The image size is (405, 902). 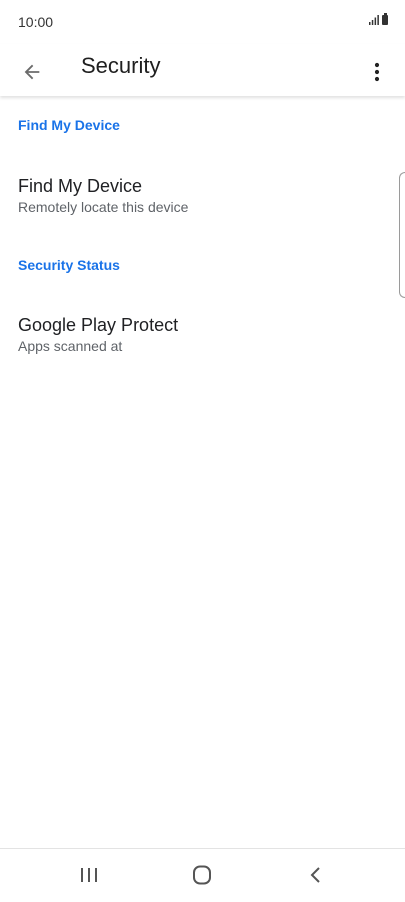 I want to click on back-chevron-icon, so click(x=315, y=875).